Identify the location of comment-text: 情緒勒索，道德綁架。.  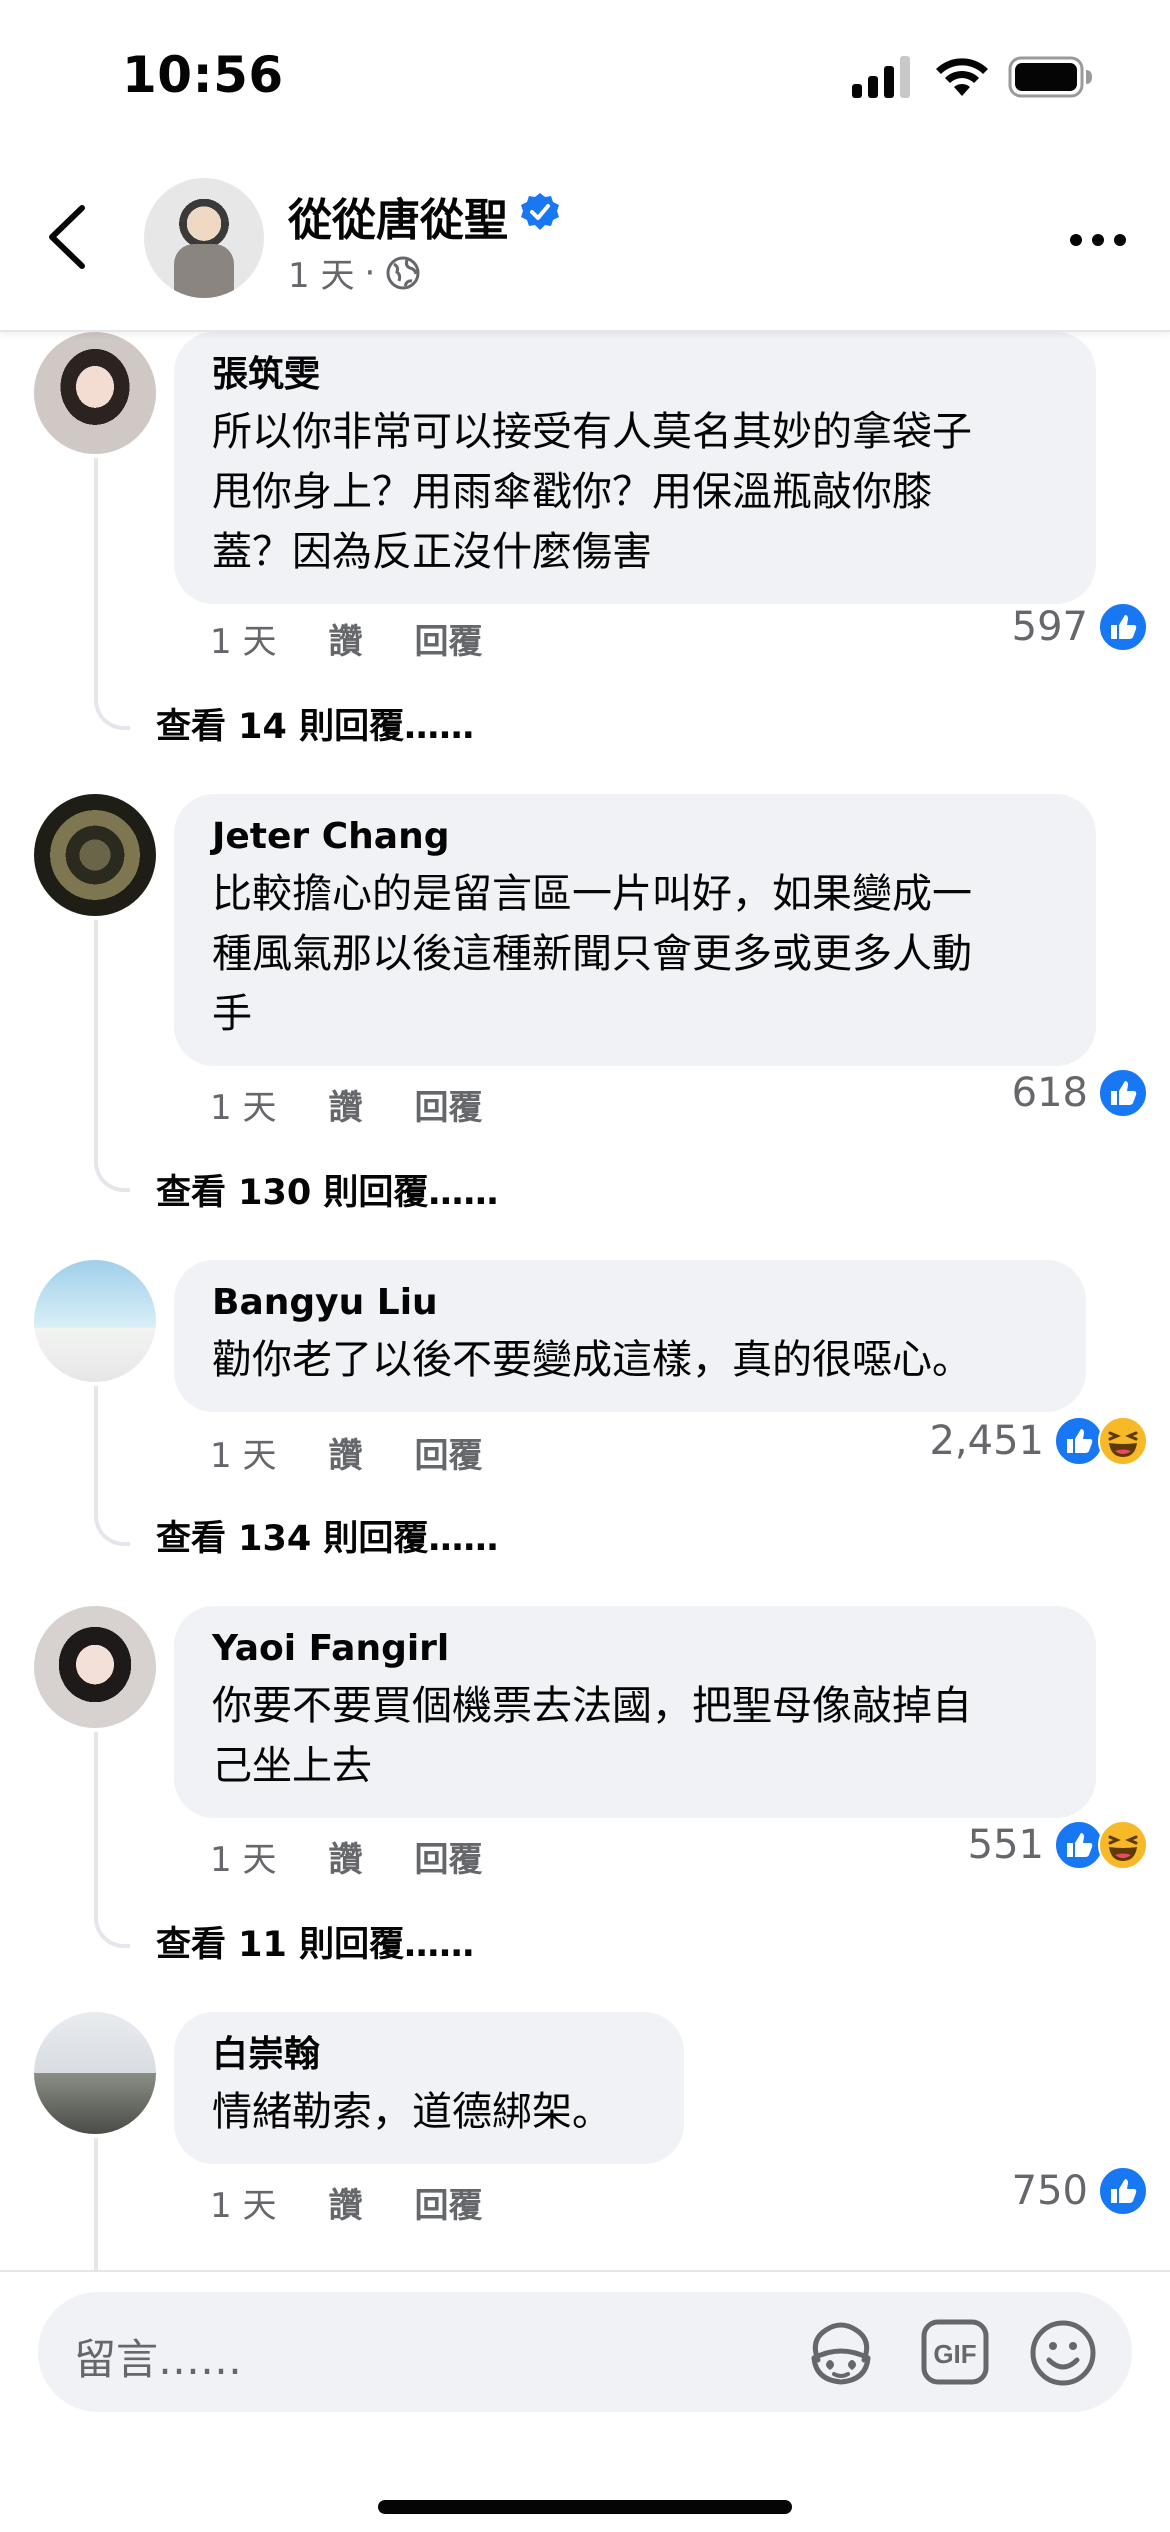
(412, 2112).